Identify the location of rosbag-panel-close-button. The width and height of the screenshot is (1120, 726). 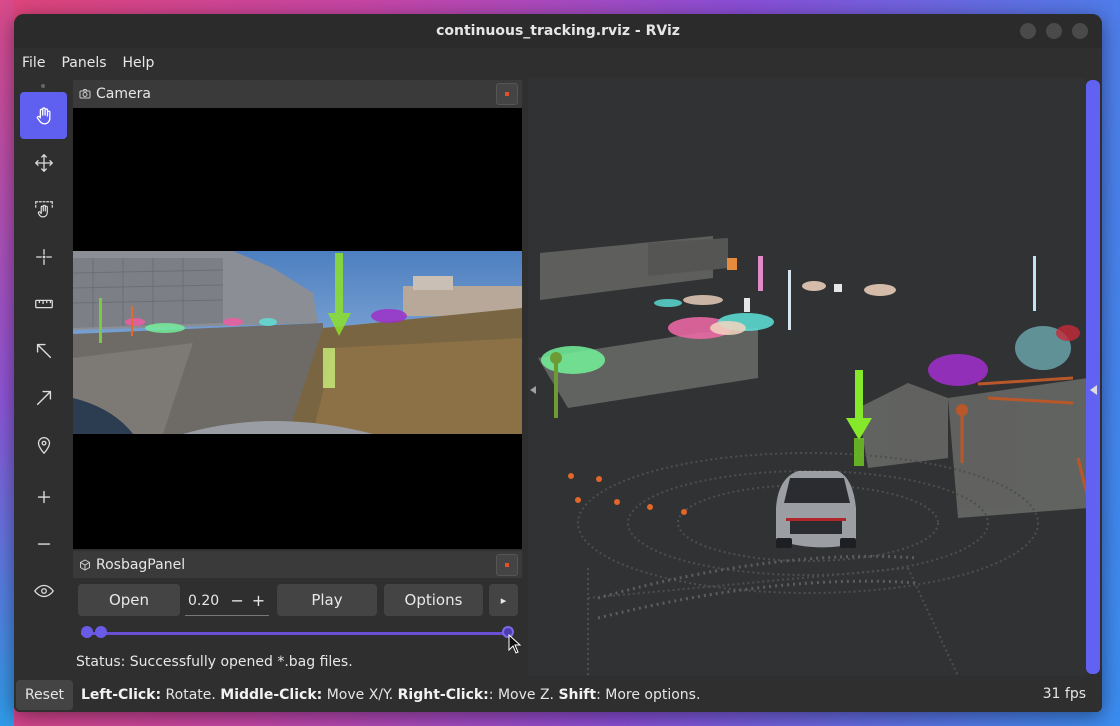
(507, 565).